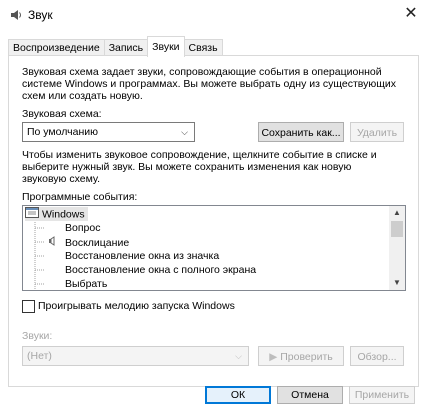 This screenshot has height=404, width=426. I want to click on sound-select: (Нет) ⌵, so click(135, 356).